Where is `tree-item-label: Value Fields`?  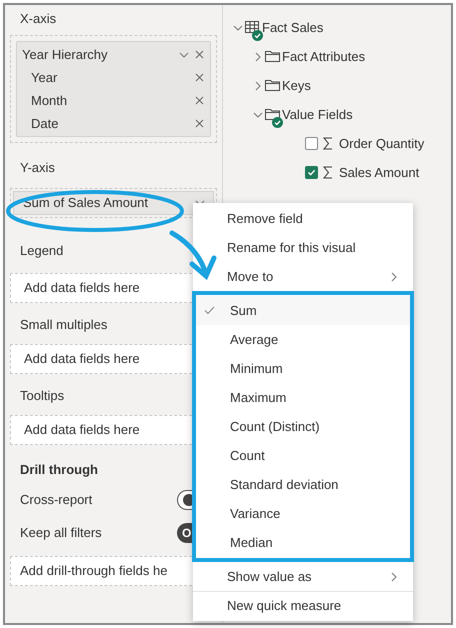
tree-item-label: Value Fields is located at coordinates (317, 114).